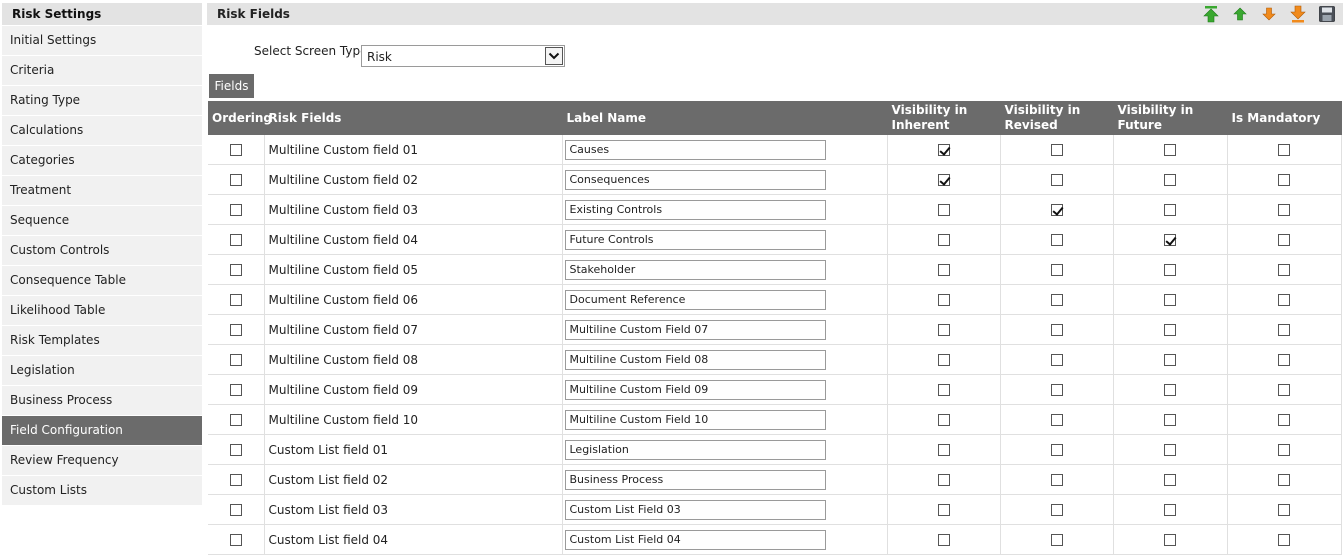 The width and height of the screenshot is (1343, 555). I want to click on screen-type-select: Risk, so click(463, 56).